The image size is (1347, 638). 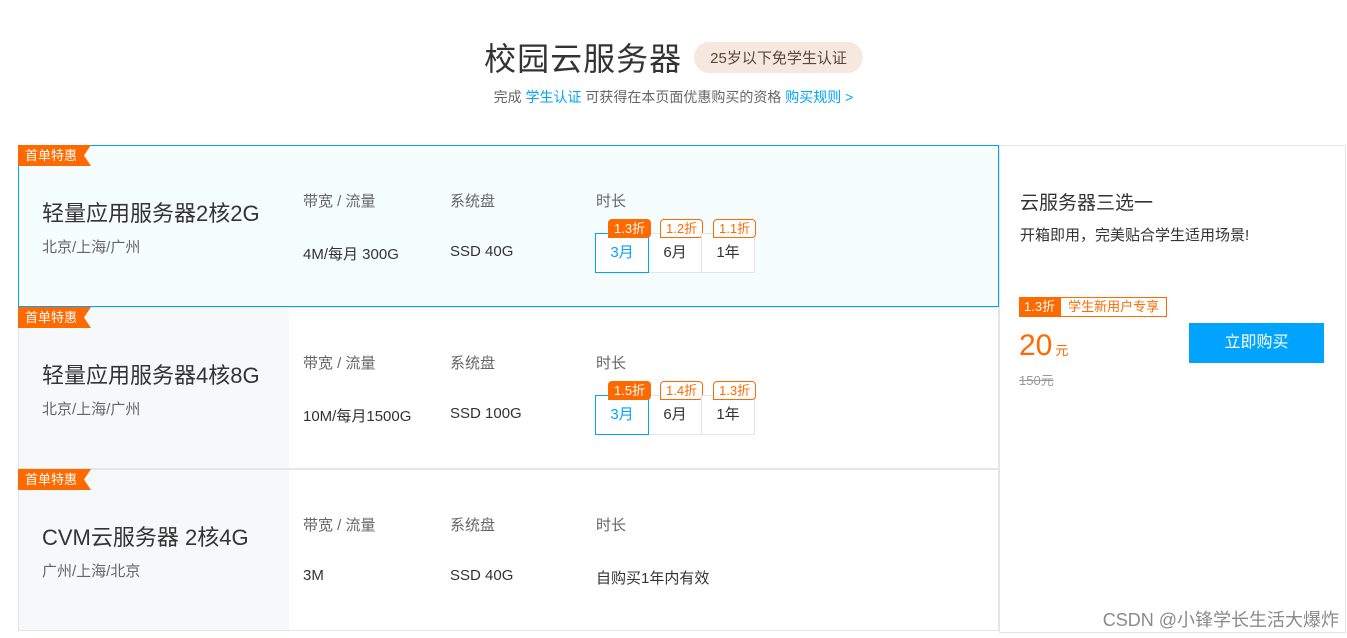 What do you see at coordinates (583, 59) in the screenshot?
I see `page-title: 校园云服务器` at bounding box center [583, 59].